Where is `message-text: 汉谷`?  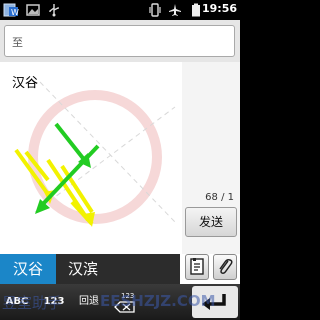
message-text: 汉谷 is located at coordinates (25, 83).